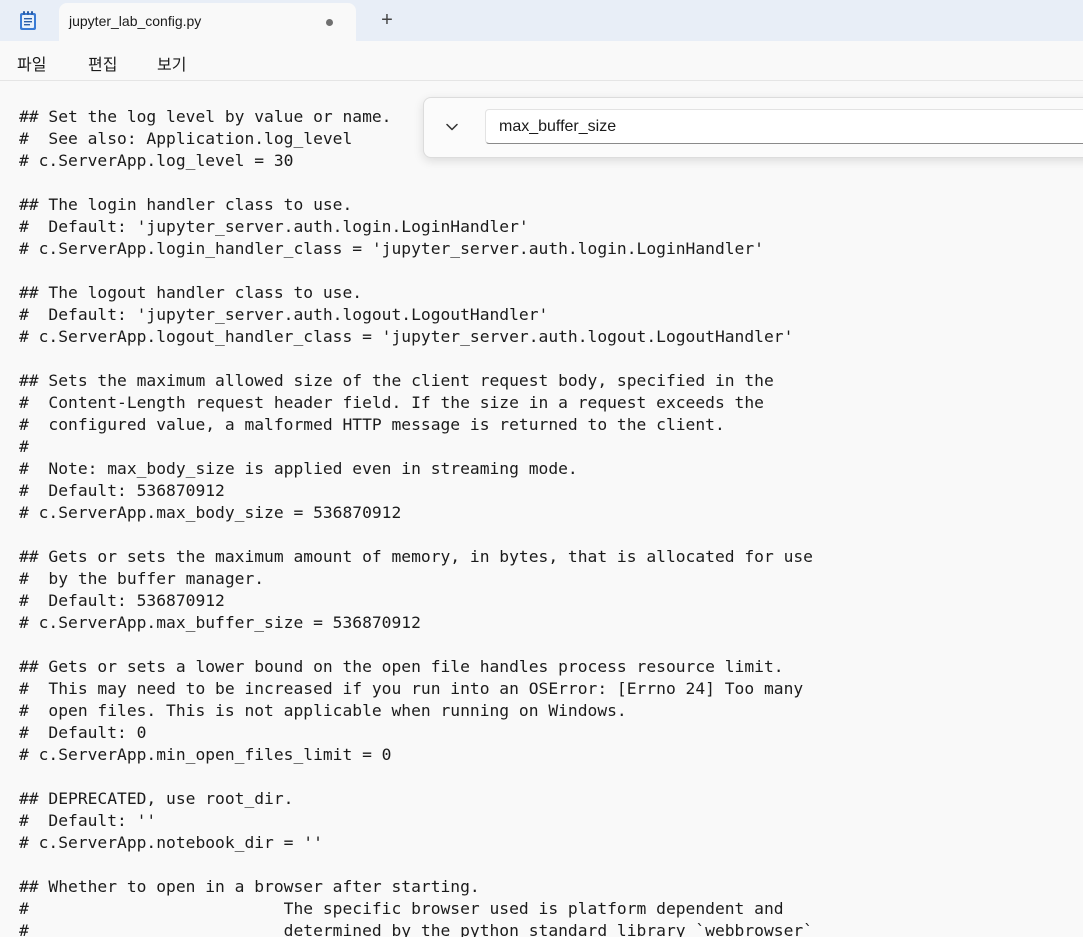 Image resolution: width=1083 pixels, height=937 pixels. Describe the element at coordinates (452, 127) in the screenshot. I see `chevron-down-icon` at that location.